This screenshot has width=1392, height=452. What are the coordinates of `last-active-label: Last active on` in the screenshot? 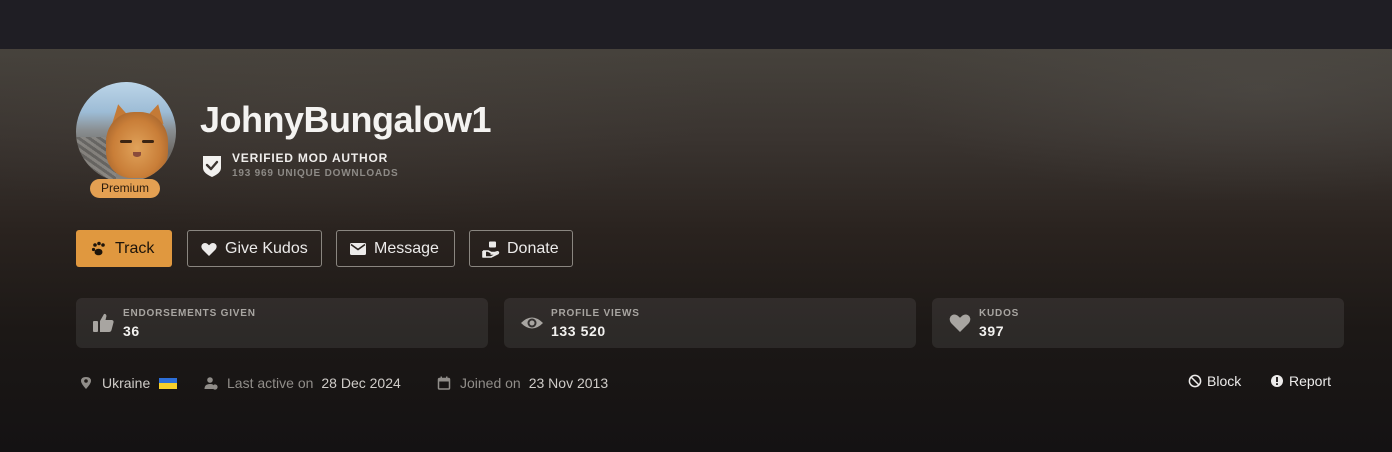 It's located at (270, 383).